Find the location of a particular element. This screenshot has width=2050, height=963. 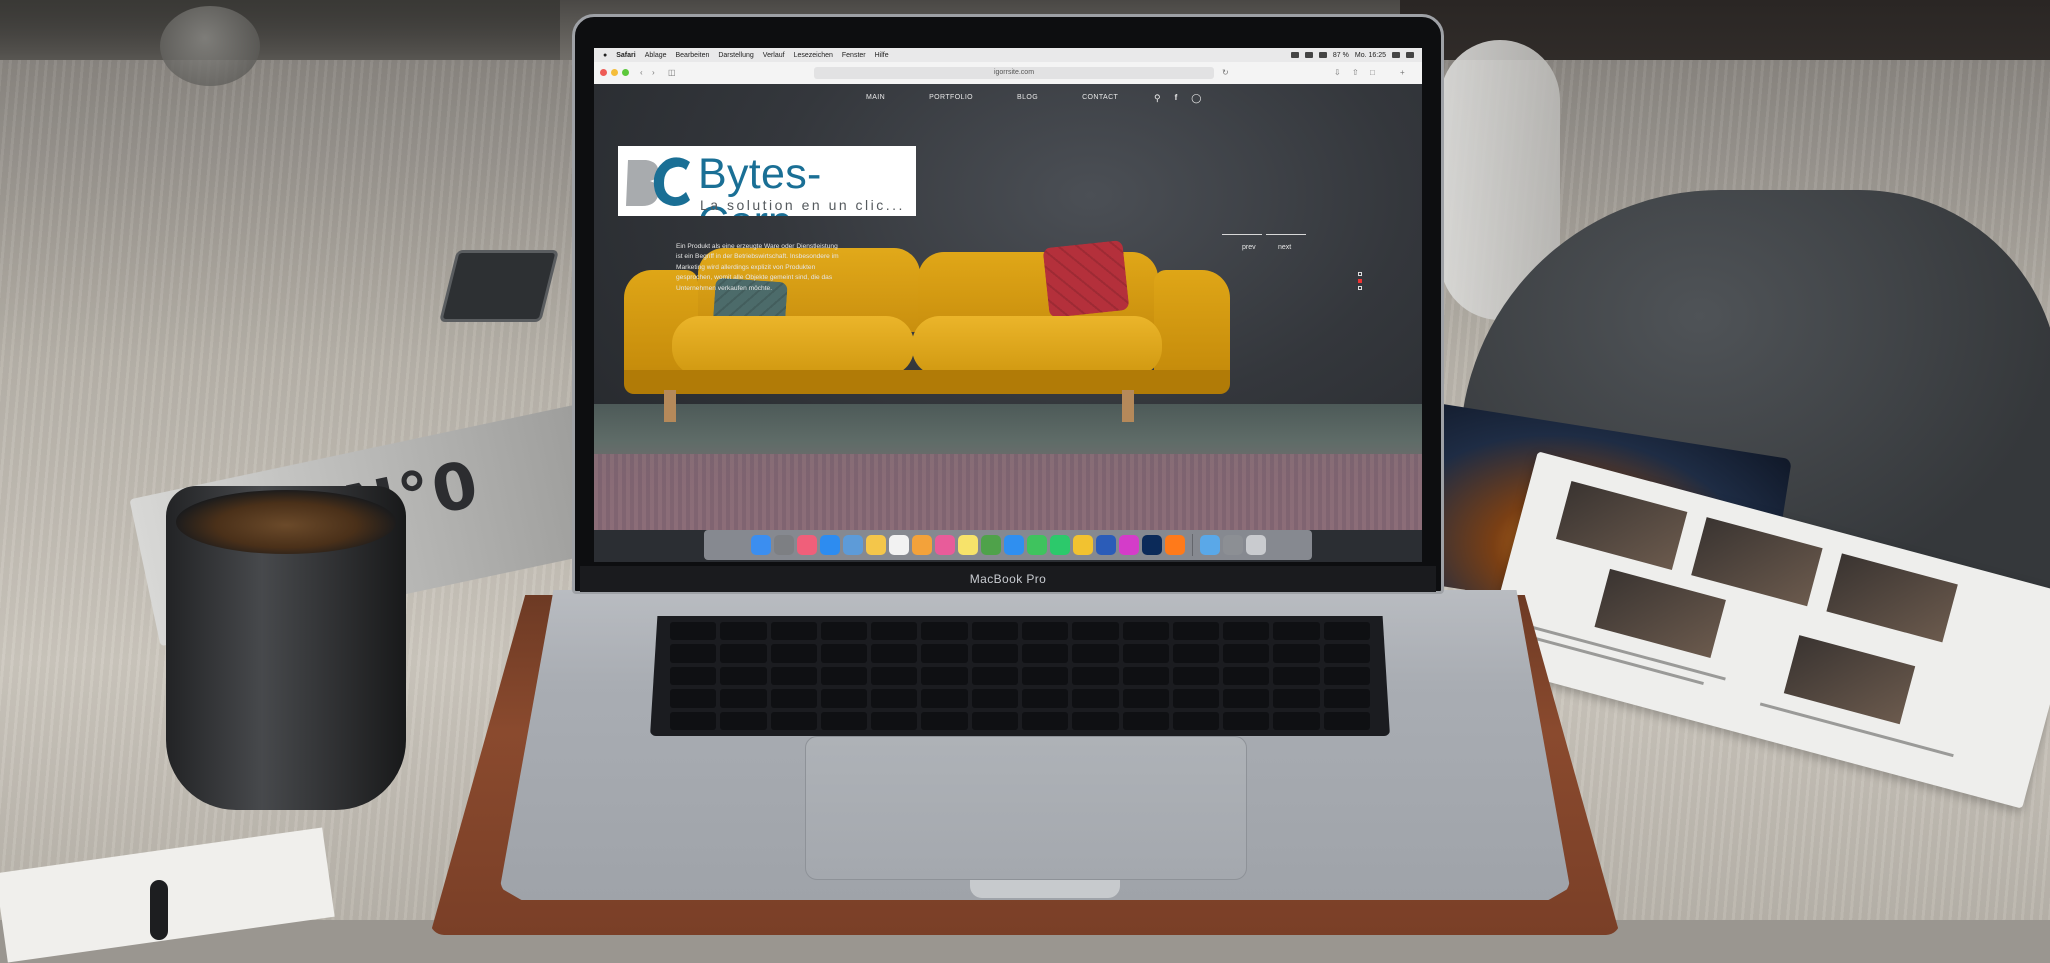

download-icon: ⇩ is located at coordinates (1338, 72).